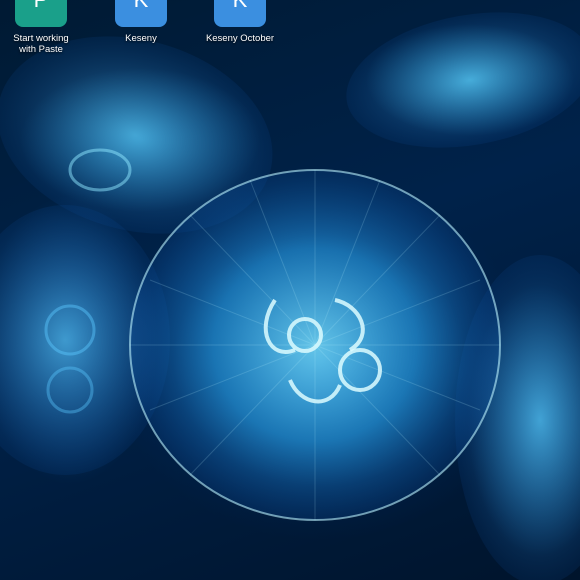 This screenshot has width=580, height=580. Describe the element at coordinates (240, 13) in the screenshot. I see `keseny-october-app-icon: K` at that location.